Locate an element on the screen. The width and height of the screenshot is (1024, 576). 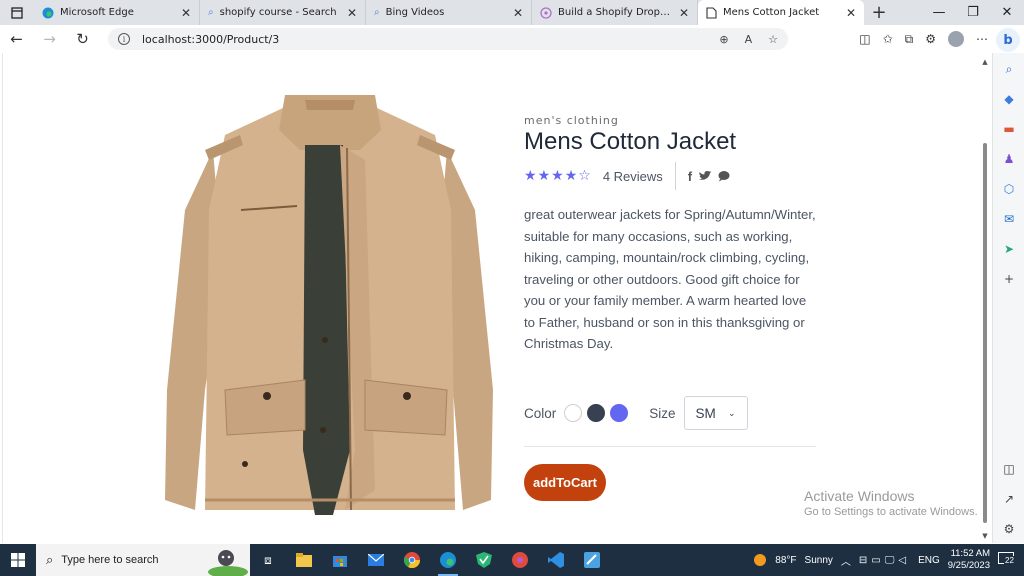
read-aloud-icon: A is located at coordinates (749, 39).